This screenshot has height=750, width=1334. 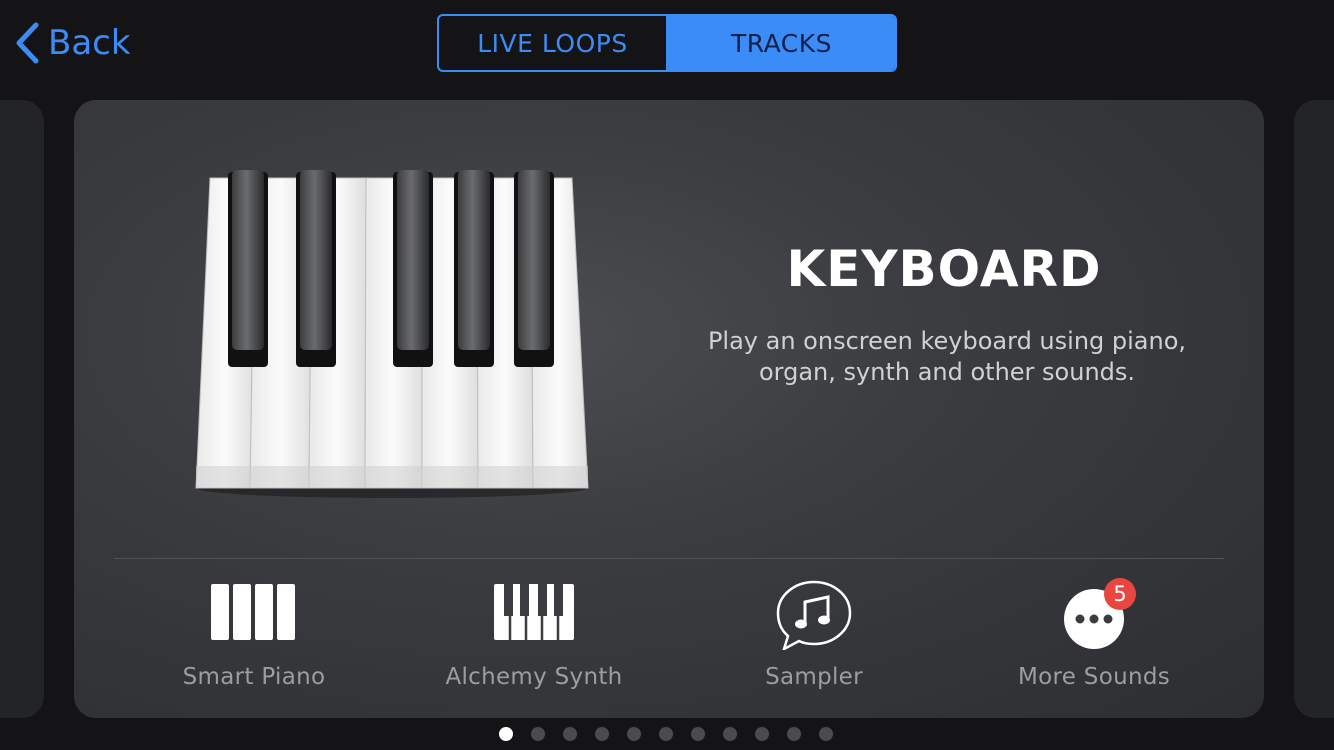 I want to click on sampler-label: Sampler, so click(x=814, y=677).